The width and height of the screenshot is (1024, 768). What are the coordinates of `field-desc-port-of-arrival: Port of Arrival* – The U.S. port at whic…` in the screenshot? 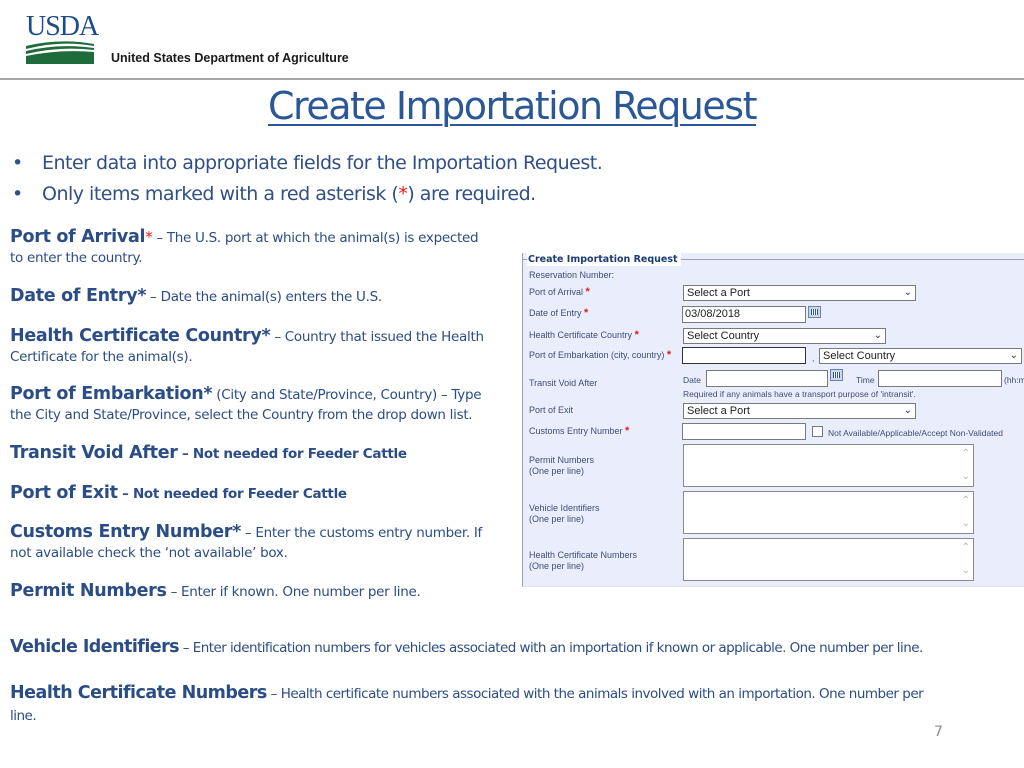 It's located at (260, 247).